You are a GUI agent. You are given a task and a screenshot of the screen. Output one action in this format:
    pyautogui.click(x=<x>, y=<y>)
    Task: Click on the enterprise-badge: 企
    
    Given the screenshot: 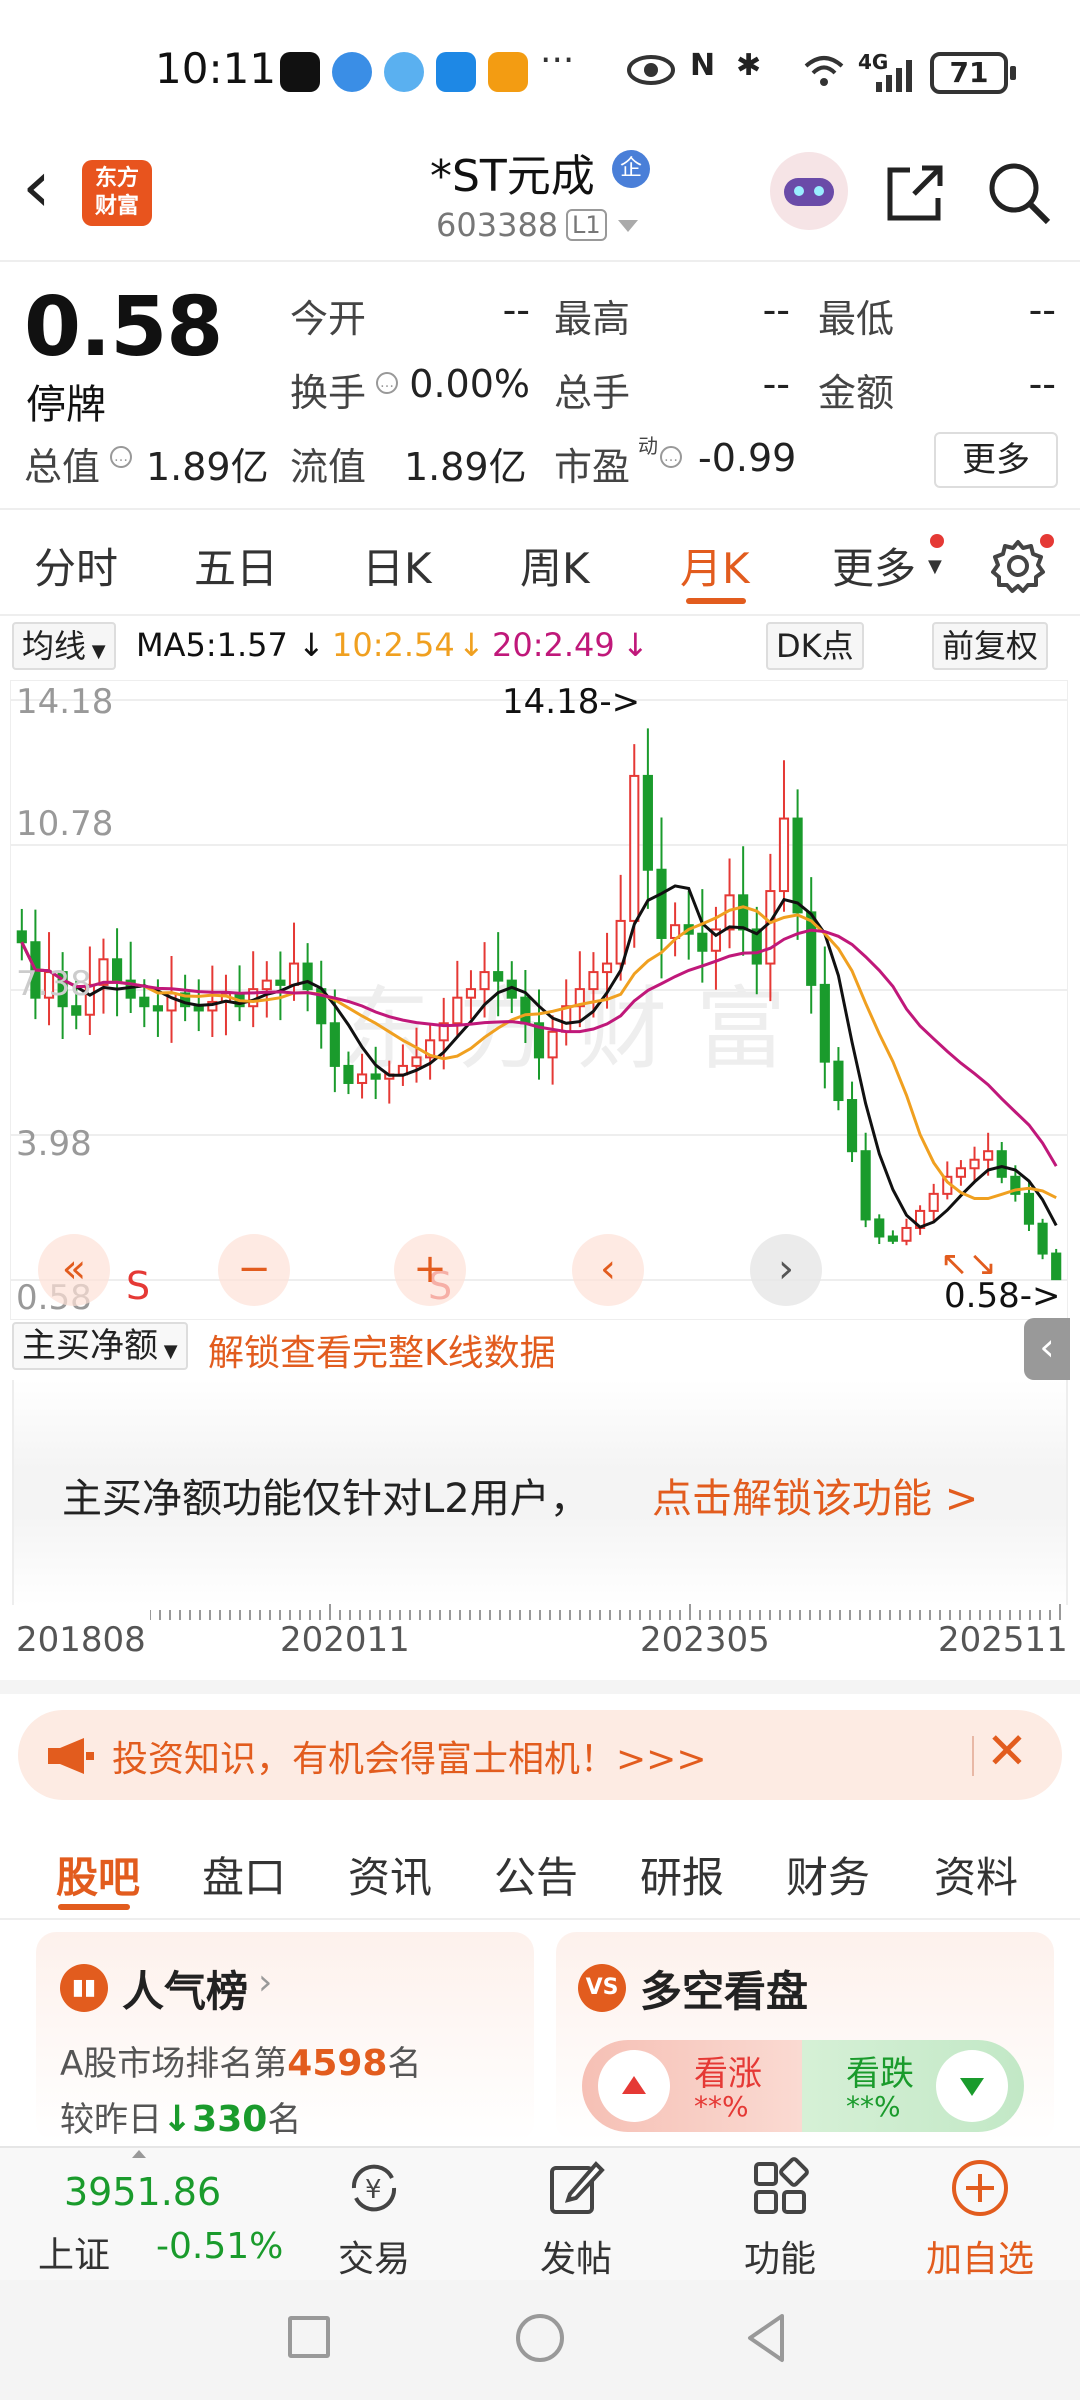 What is the action you would take?
    pyautogui.click(x=631, y=169)
    